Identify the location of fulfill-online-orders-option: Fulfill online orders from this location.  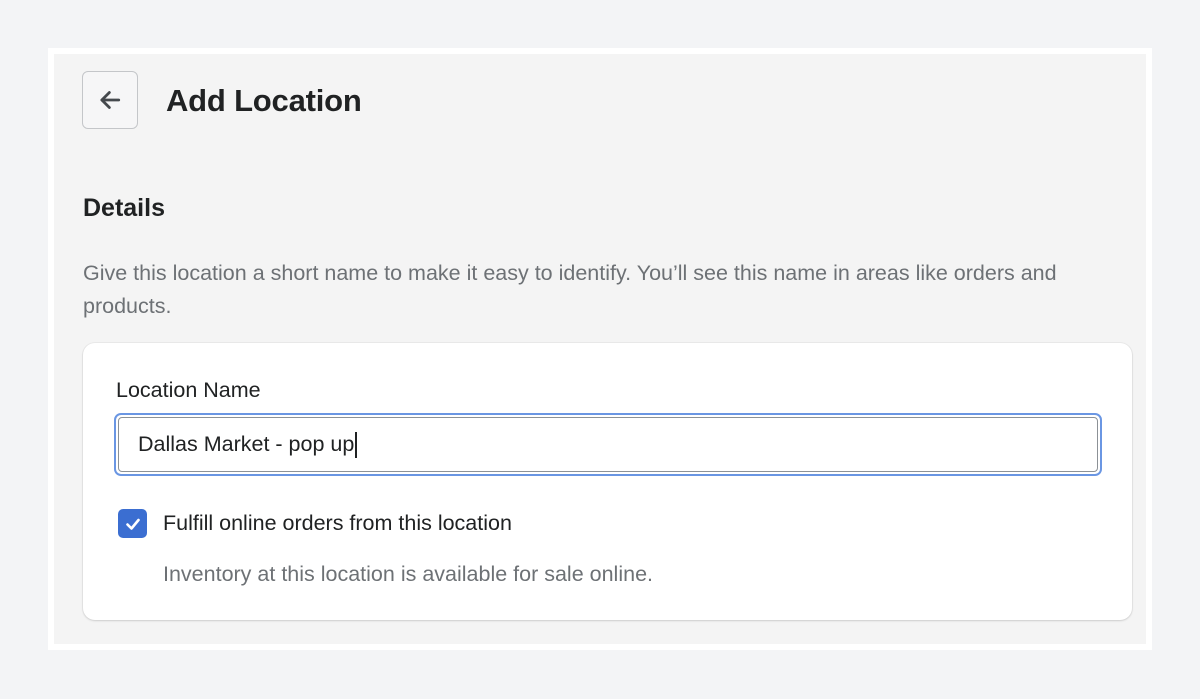
(315, 523).